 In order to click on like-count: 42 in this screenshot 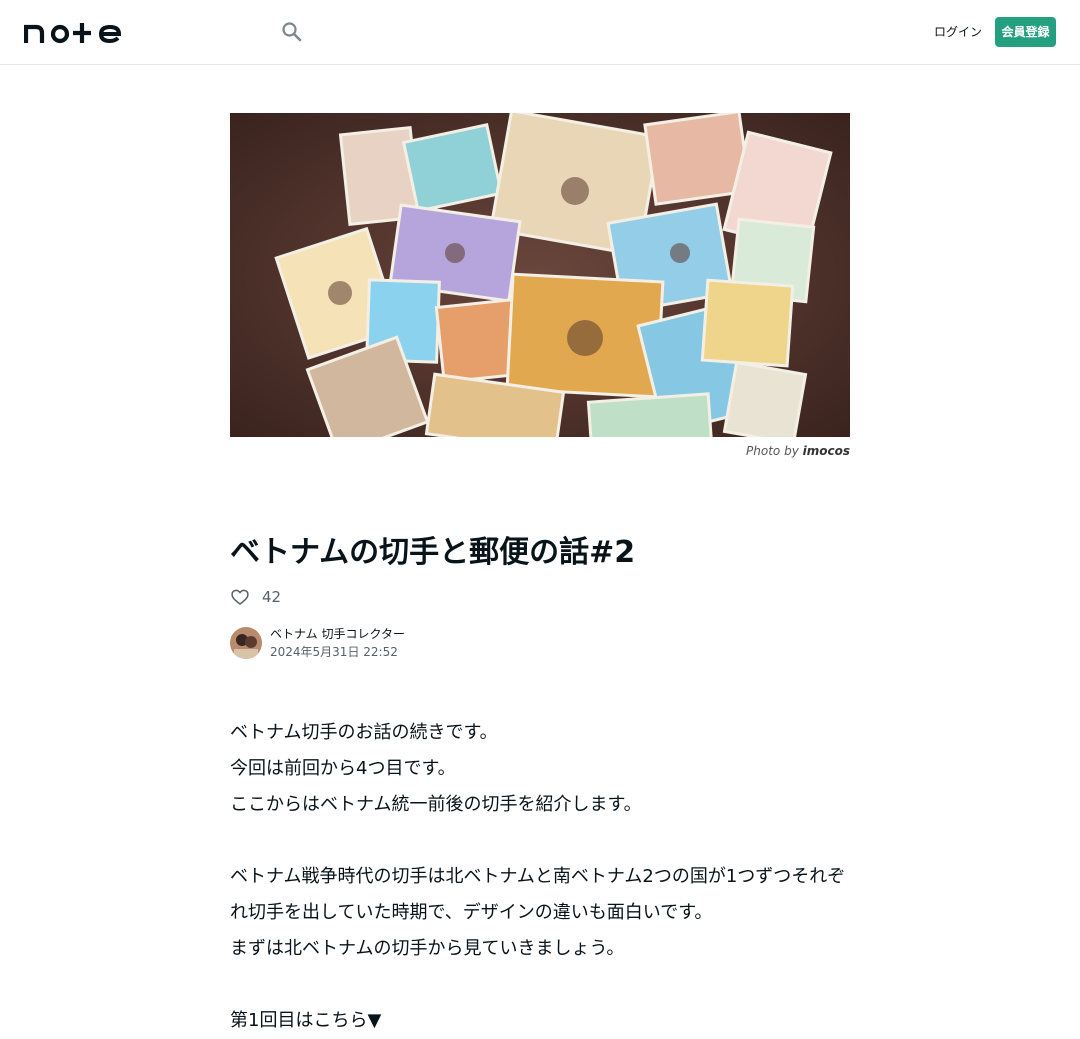, I will do `click(272, 597)`.